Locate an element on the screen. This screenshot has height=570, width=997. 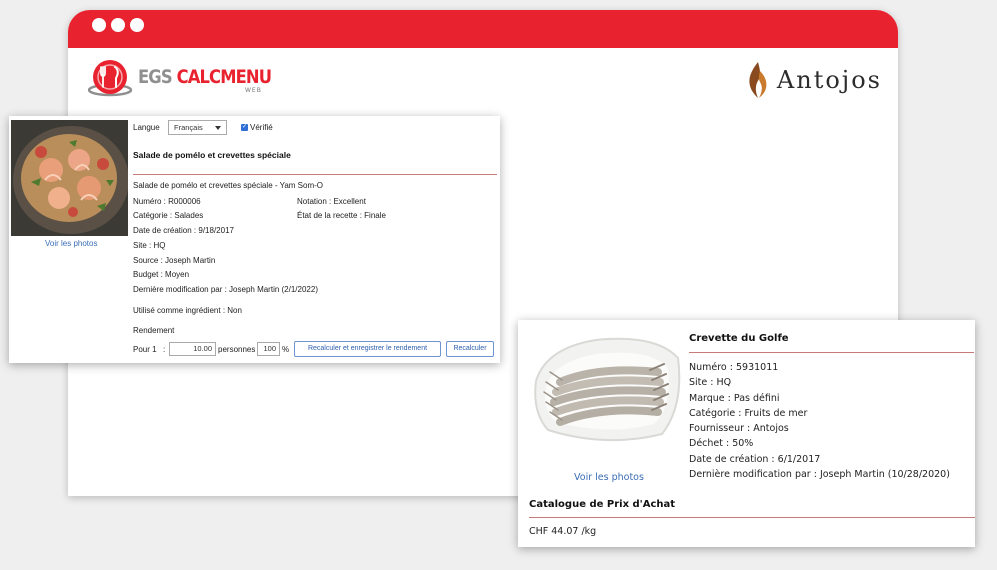
product-site: Site : HQ is located at coordinates (710, 382).